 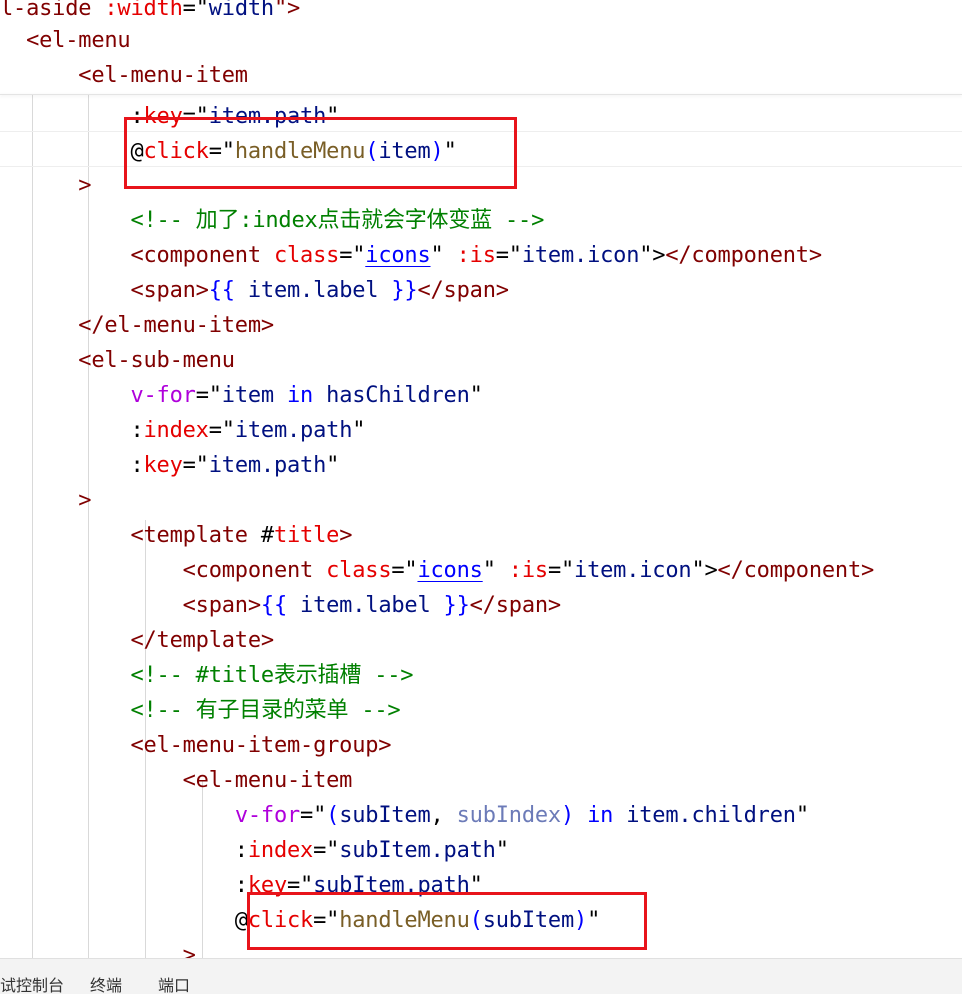 I want to click on bottom-panel-tabs: 试控制台 终端 端口, so click(x=481, y=977).